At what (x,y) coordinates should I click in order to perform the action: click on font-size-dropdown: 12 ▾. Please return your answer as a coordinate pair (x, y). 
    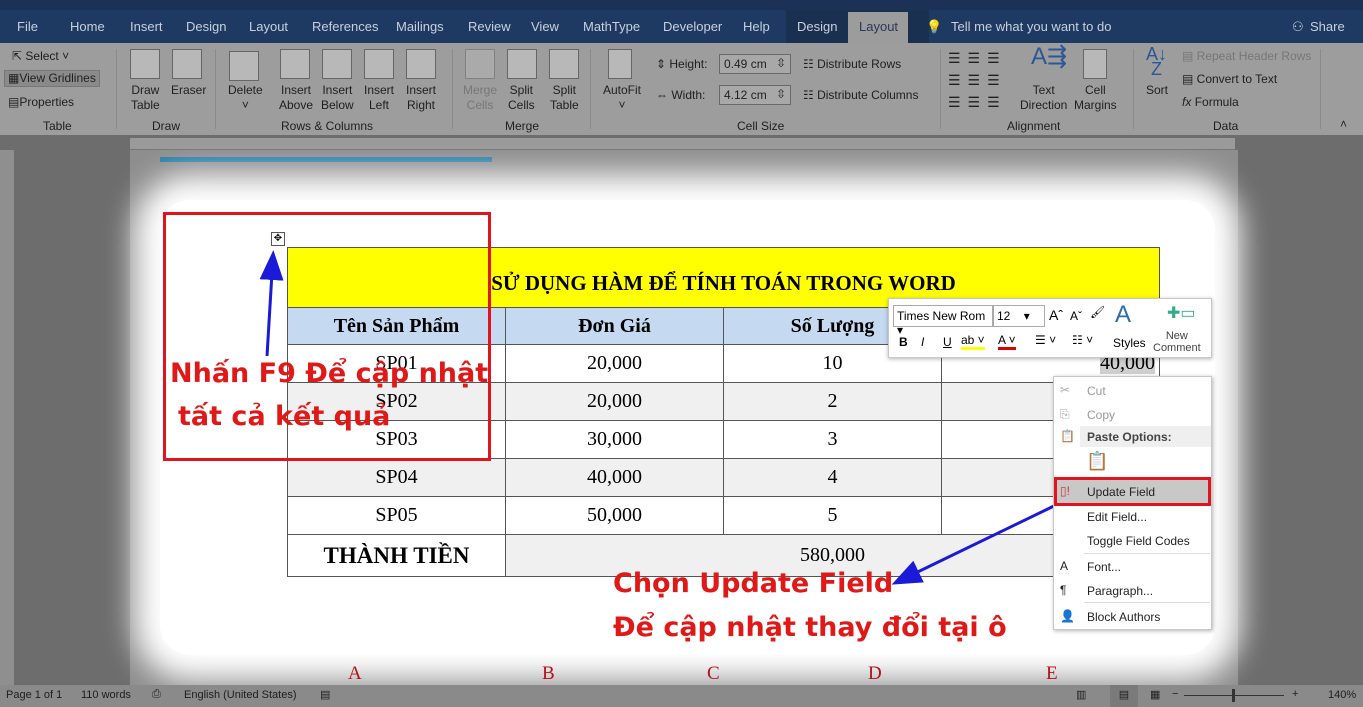
    Looking at the image, I should click on (1019, 316).